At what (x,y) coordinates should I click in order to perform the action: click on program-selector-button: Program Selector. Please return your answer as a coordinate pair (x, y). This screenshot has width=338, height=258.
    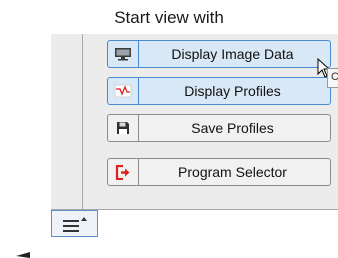
    Looking at the image, I should click on (219, 172).